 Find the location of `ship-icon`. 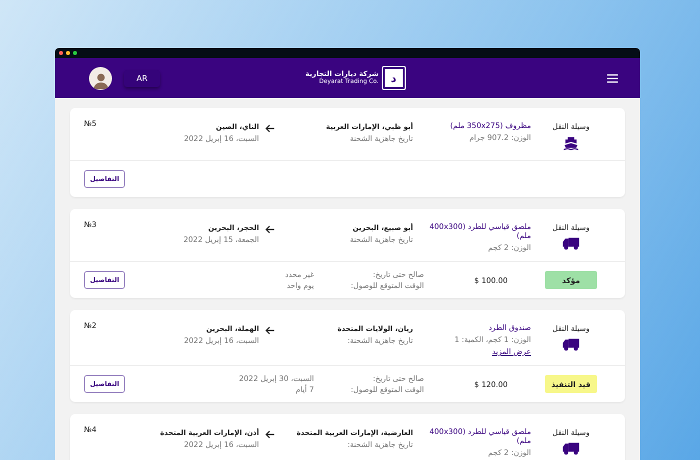

ship-icon is located at coordinates (571, 143).